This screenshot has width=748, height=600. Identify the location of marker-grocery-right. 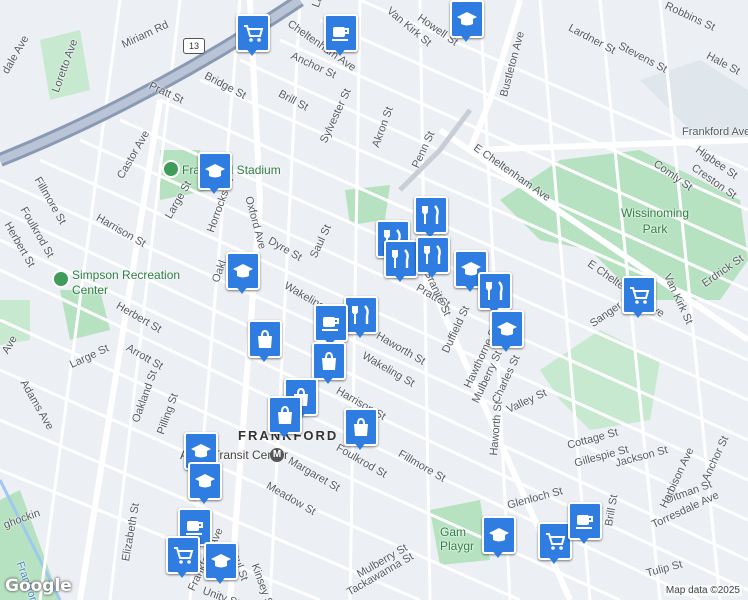
(639, 298).